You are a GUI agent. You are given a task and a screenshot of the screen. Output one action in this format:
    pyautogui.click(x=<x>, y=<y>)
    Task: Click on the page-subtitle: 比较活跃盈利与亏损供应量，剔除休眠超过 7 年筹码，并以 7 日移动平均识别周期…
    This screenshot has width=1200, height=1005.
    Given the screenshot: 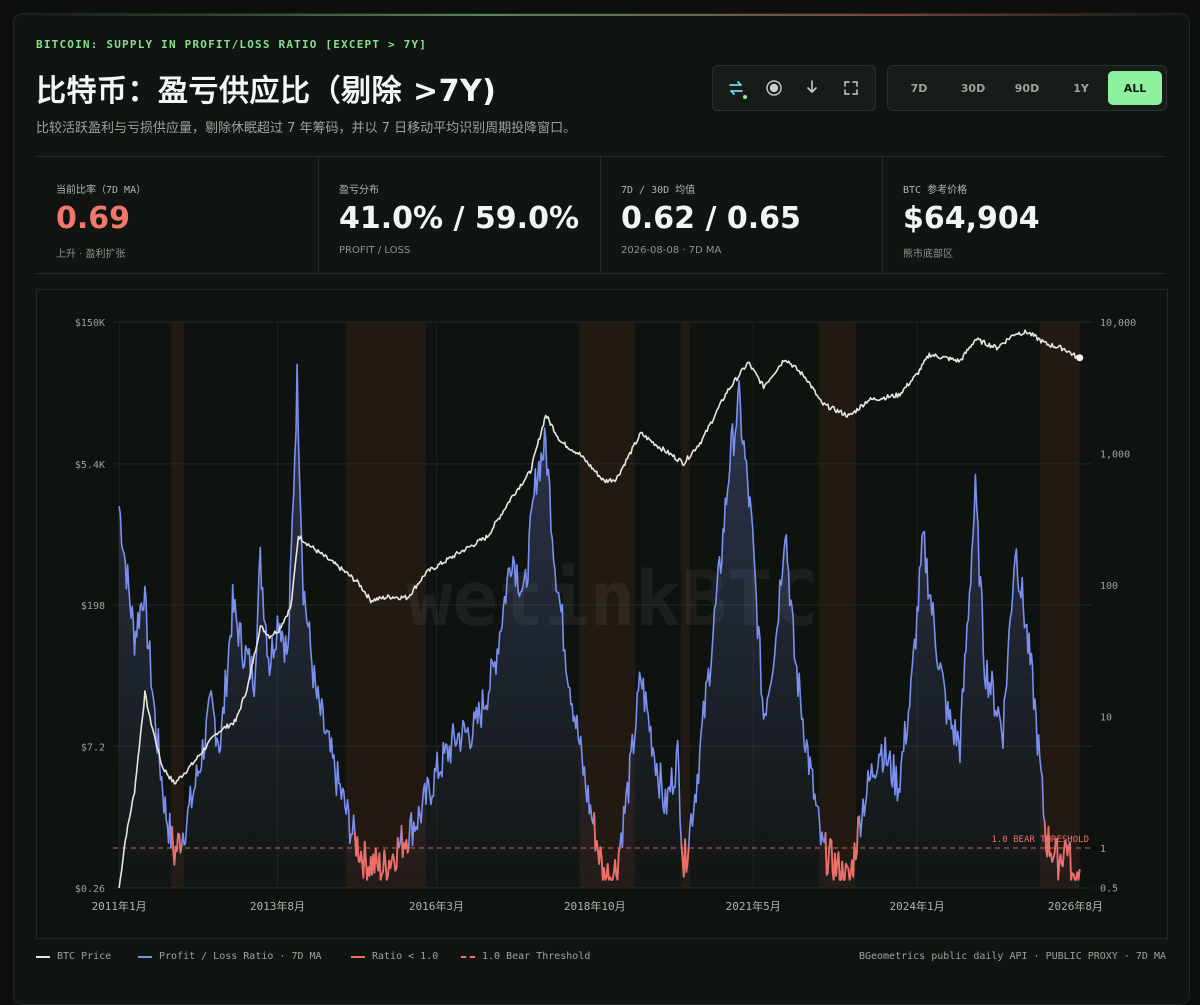 What is the action you would take?
    pyautogui.click(x=306, y=128)
    